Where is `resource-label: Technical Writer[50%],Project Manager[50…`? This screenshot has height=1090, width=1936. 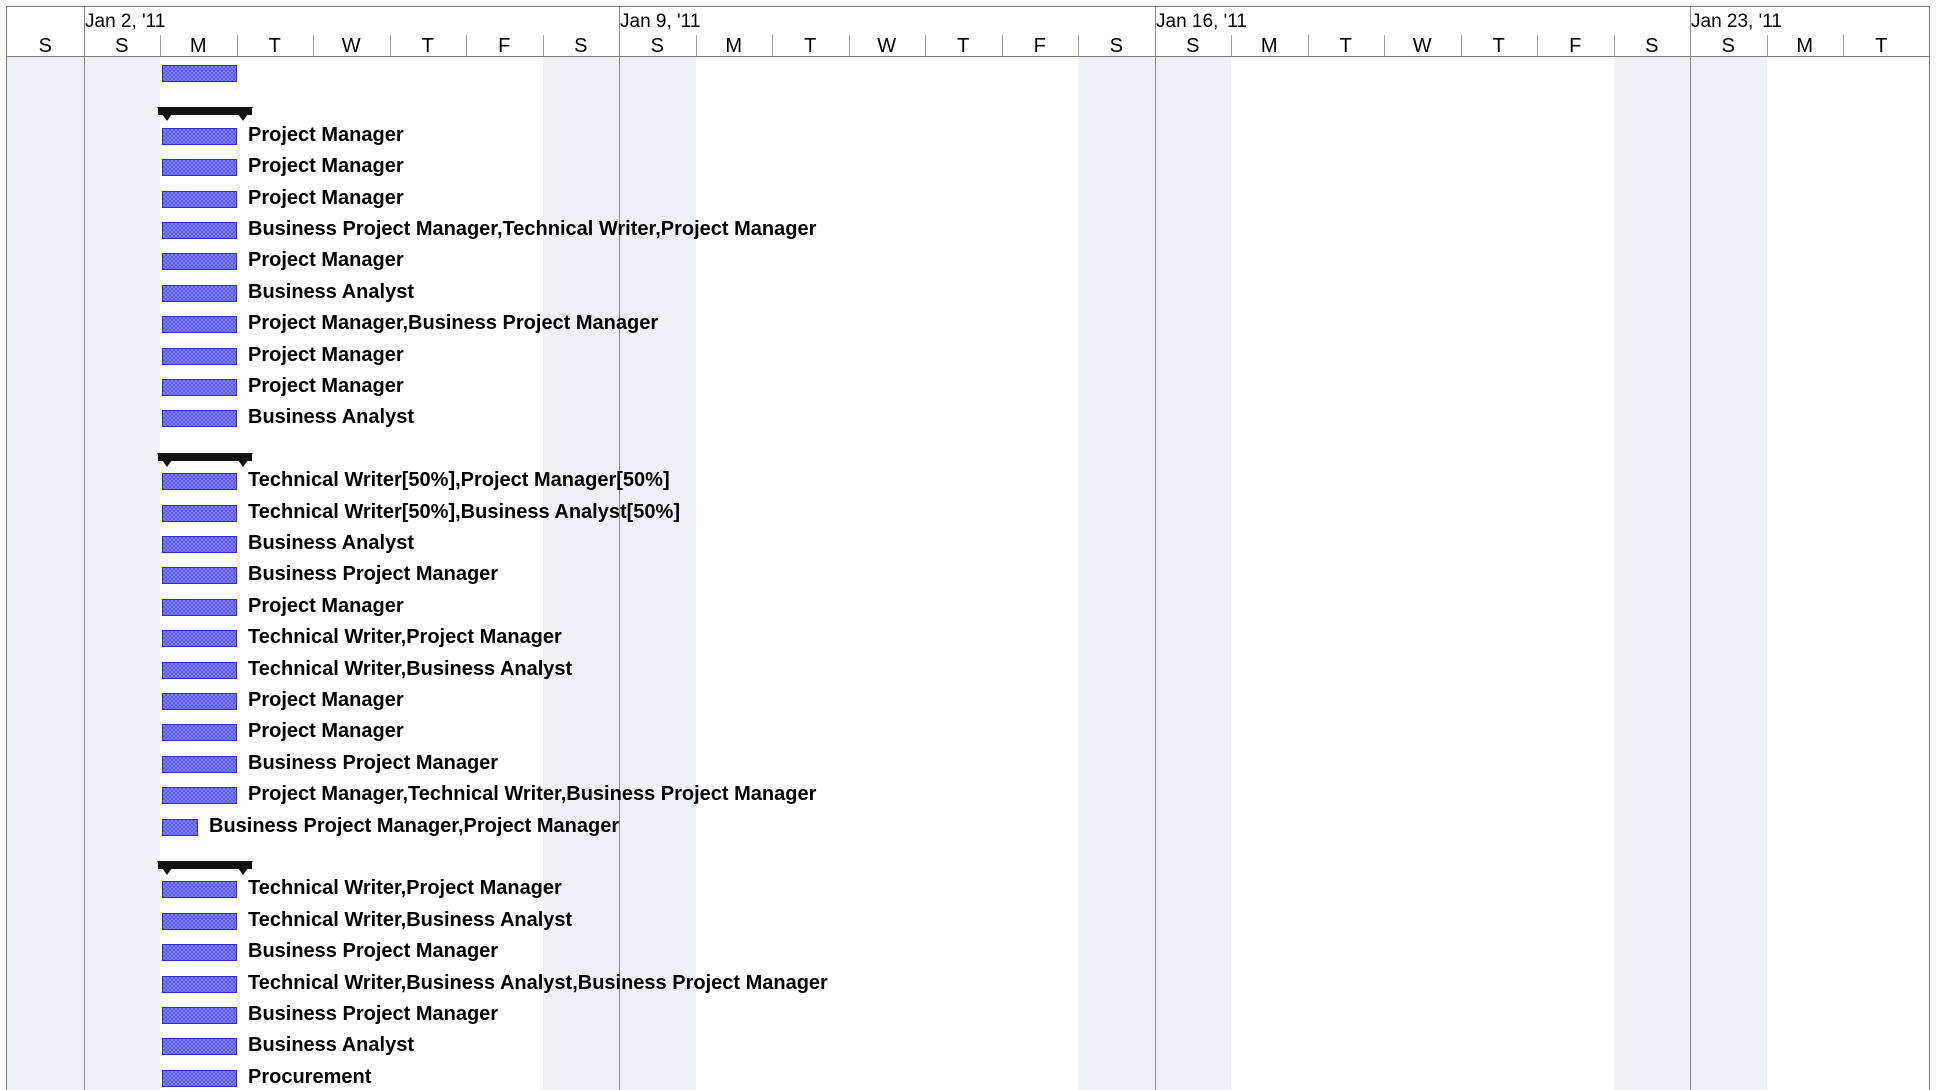 resource-label: Technical Writer[50%],Project Manager[50… is located at coordinates (459, 480).